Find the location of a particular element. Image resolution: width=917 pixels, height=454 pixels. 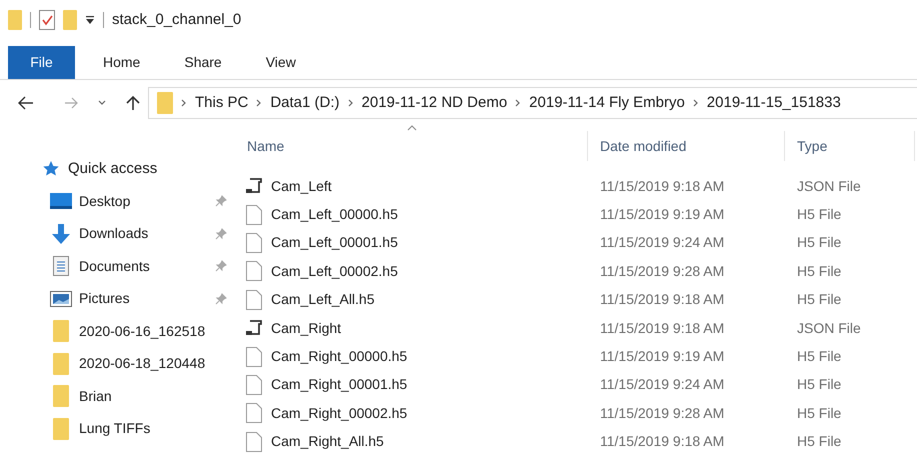

file-name: Cam_Left_00000.h5 is located at coordinates (334, 215).